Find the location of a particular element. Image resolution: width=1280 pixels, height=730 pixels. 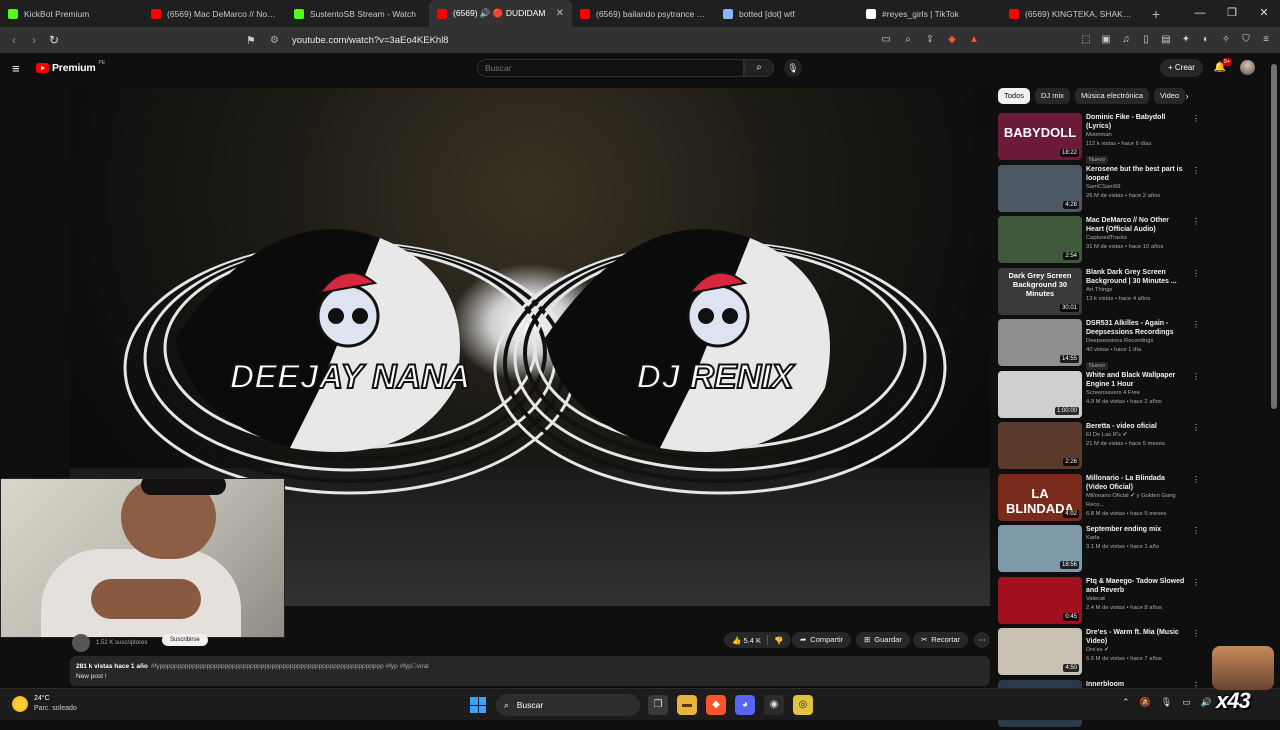

microphone-icon: 🎙 is located at coordinates (1166, 702).